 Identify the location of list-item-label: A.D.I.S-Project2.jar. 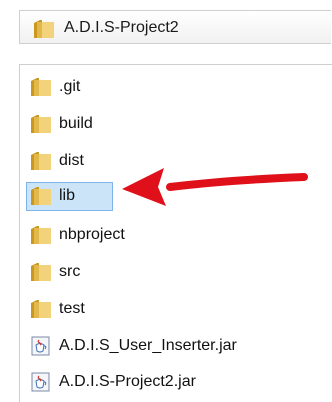
(127, 381).